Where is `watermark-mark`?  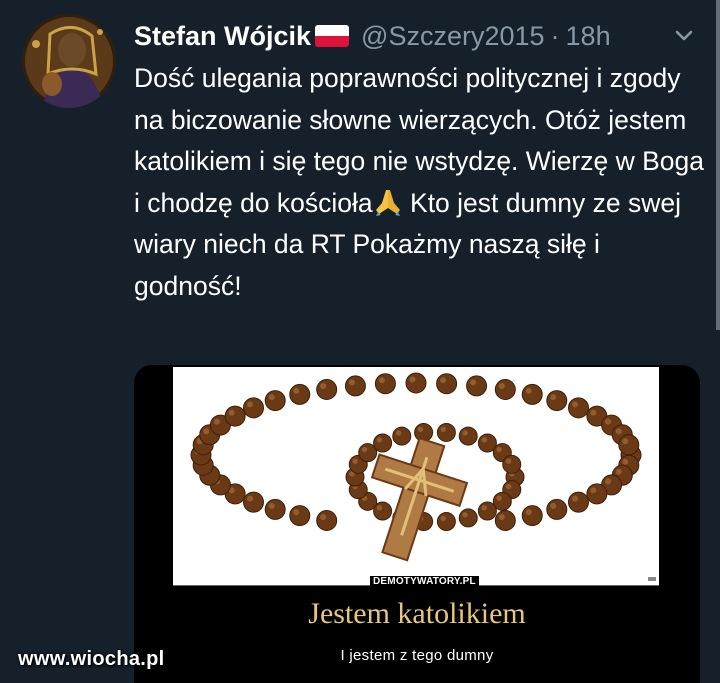 watermark-mark is located at coordinates (652, 579).